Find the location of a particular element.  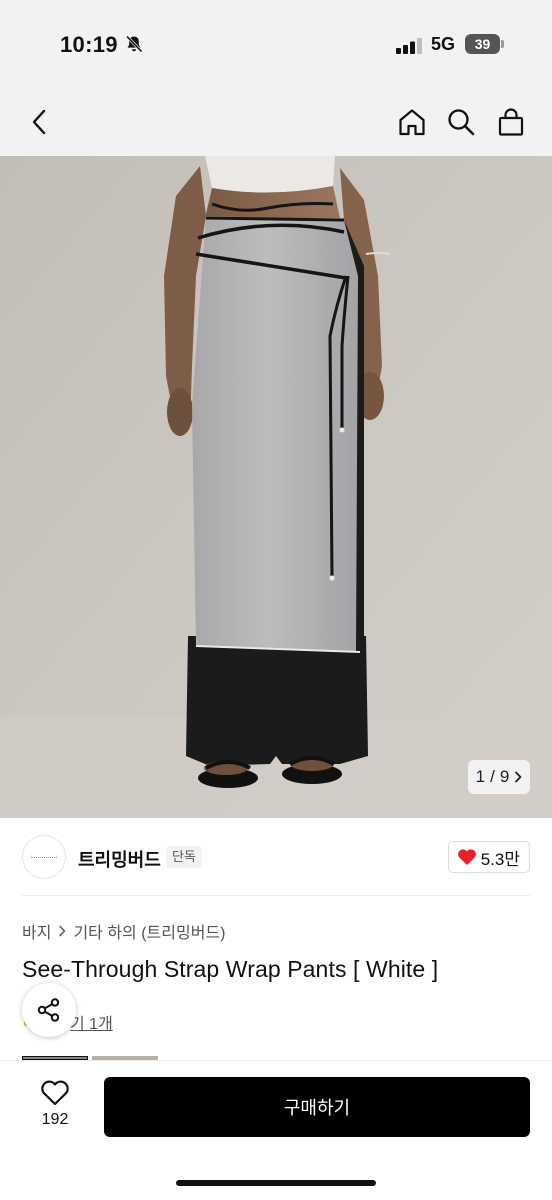

shop-row: 트리밍버드 단독 5.3만 is located at coordinates (276, 857).